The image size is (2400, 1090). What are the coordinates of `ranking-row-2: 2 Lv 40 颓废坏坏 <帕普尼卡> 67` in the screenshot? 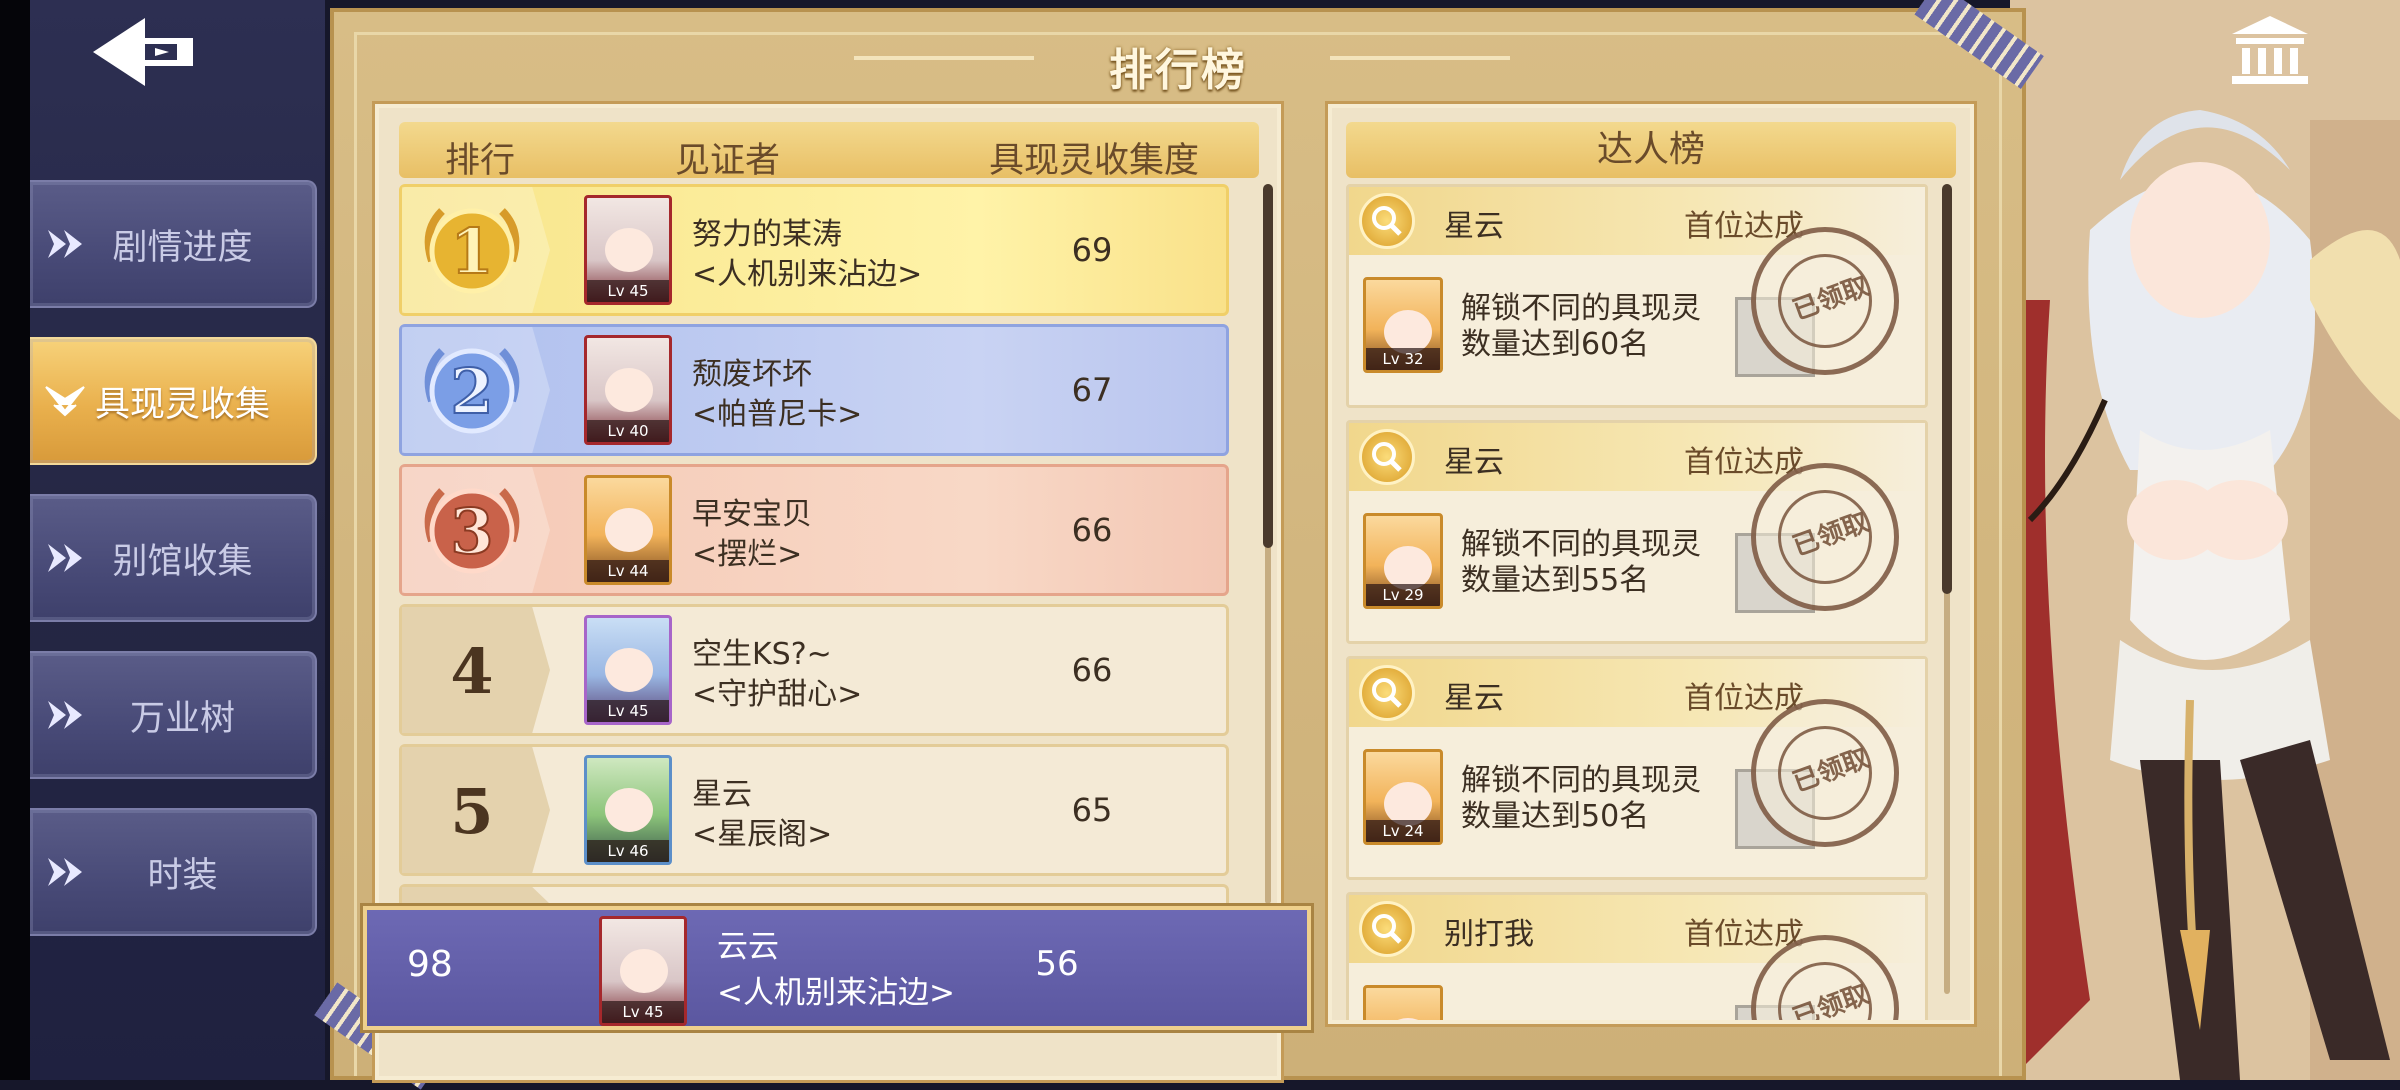 It's located at (814, 390).